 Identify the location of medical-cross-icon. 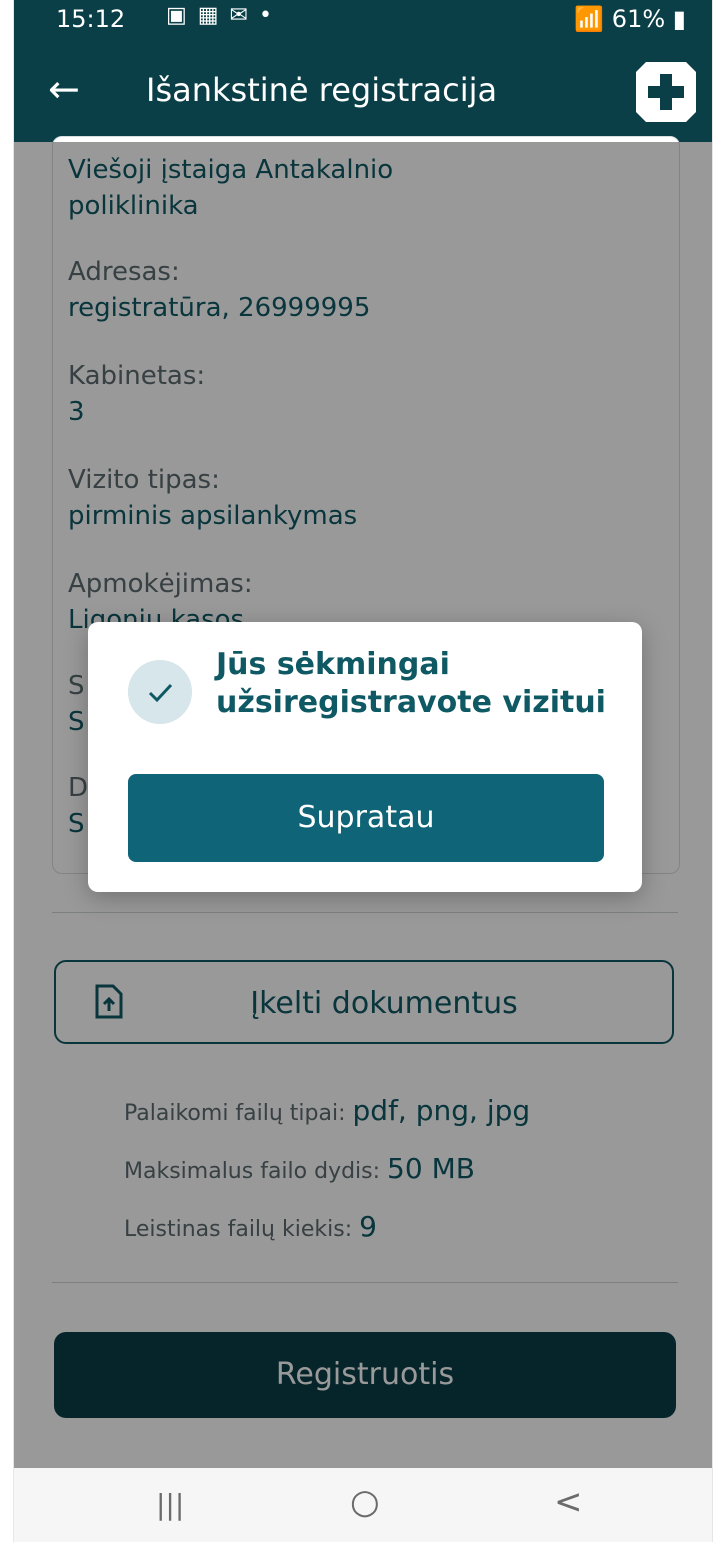
(666, 92).